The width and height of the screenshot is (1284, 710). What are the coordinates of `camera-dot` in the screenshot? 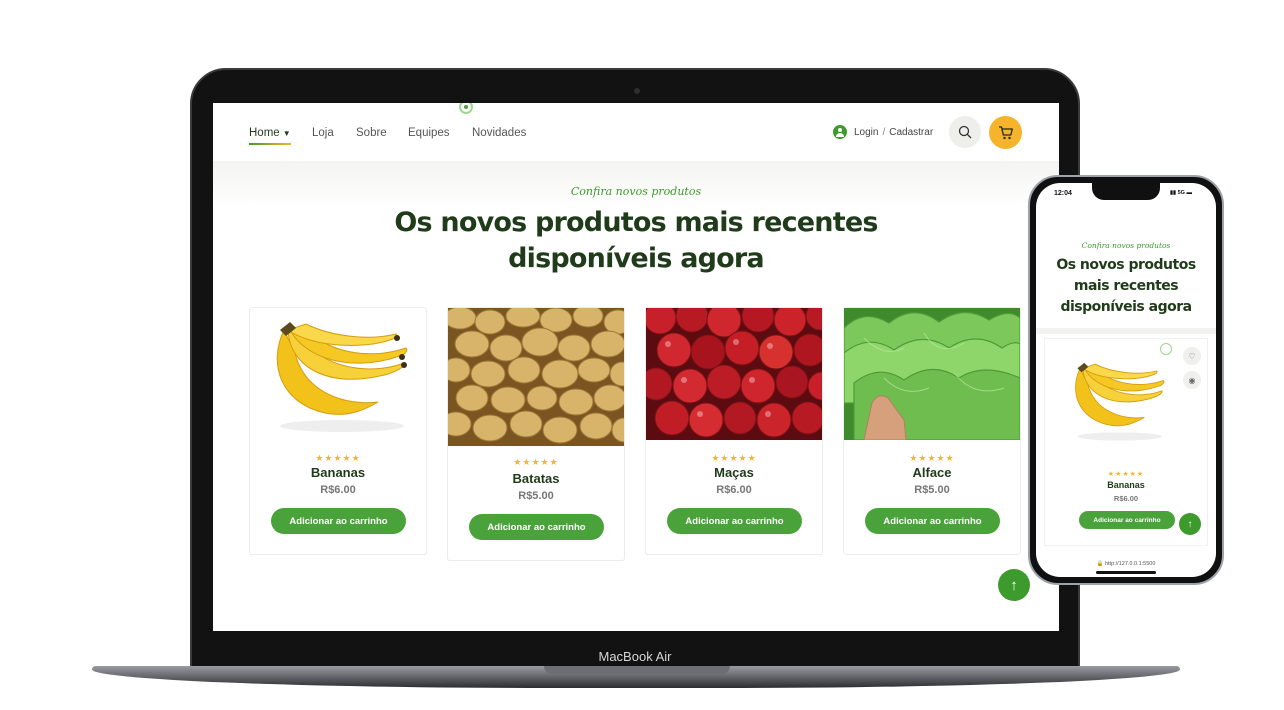 It's located at (637, 91).